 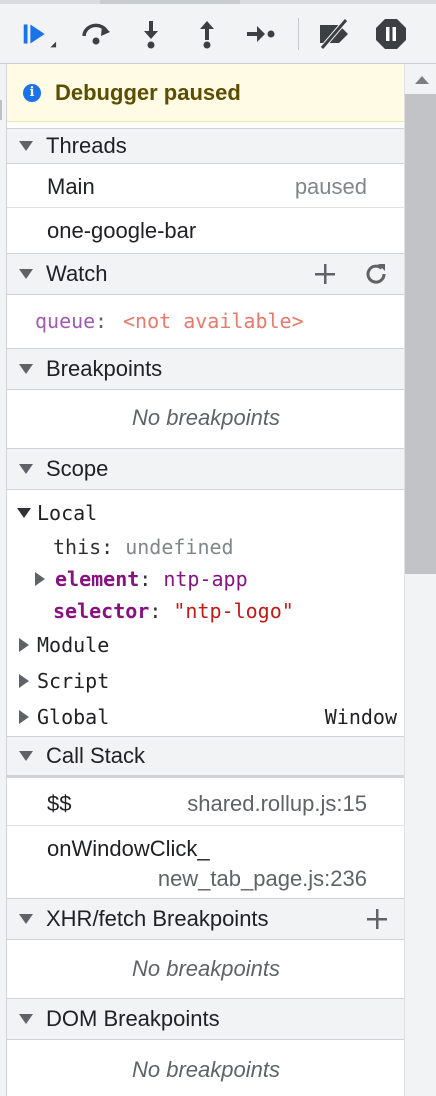 I want to click on scope-script-label: Script, so click(x=73, y=681).